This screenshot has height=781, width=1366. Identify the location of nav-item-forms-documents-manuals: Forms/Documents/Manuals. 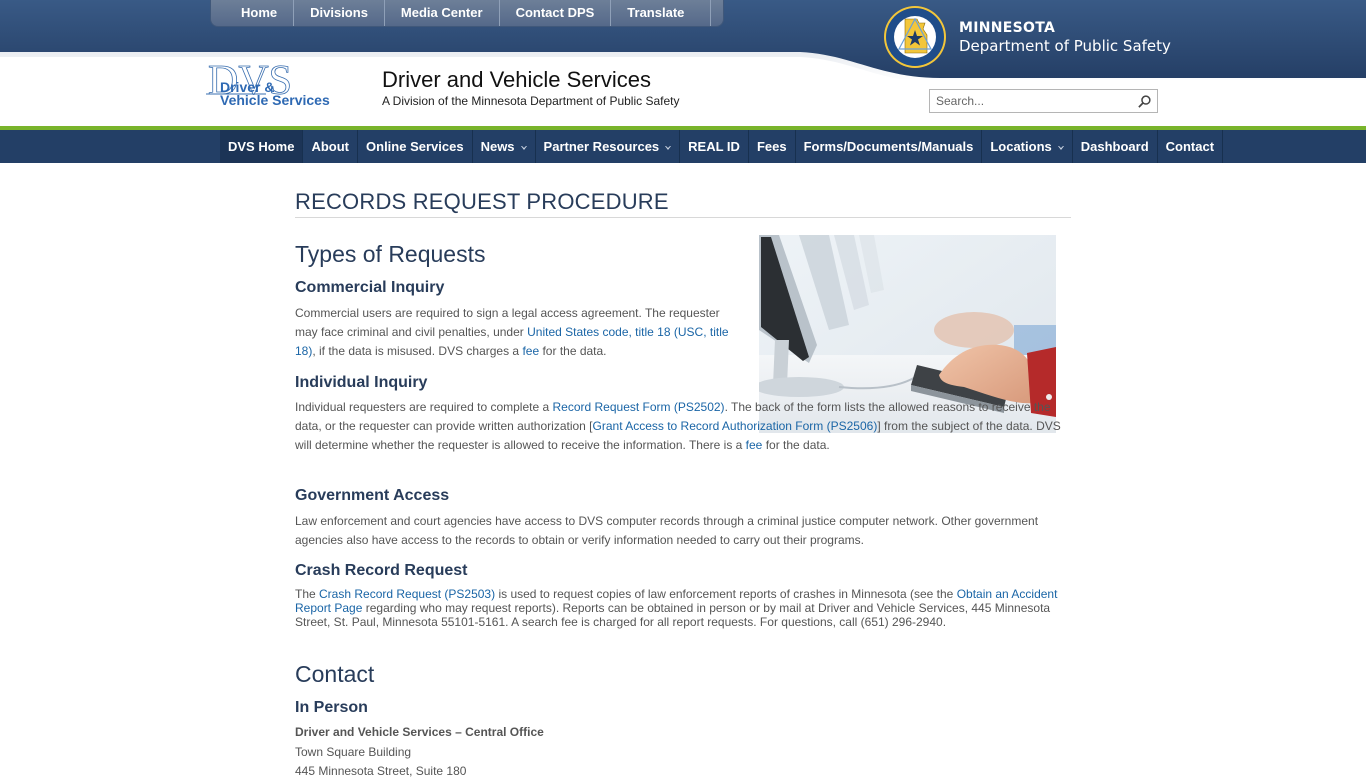
(889, 146).